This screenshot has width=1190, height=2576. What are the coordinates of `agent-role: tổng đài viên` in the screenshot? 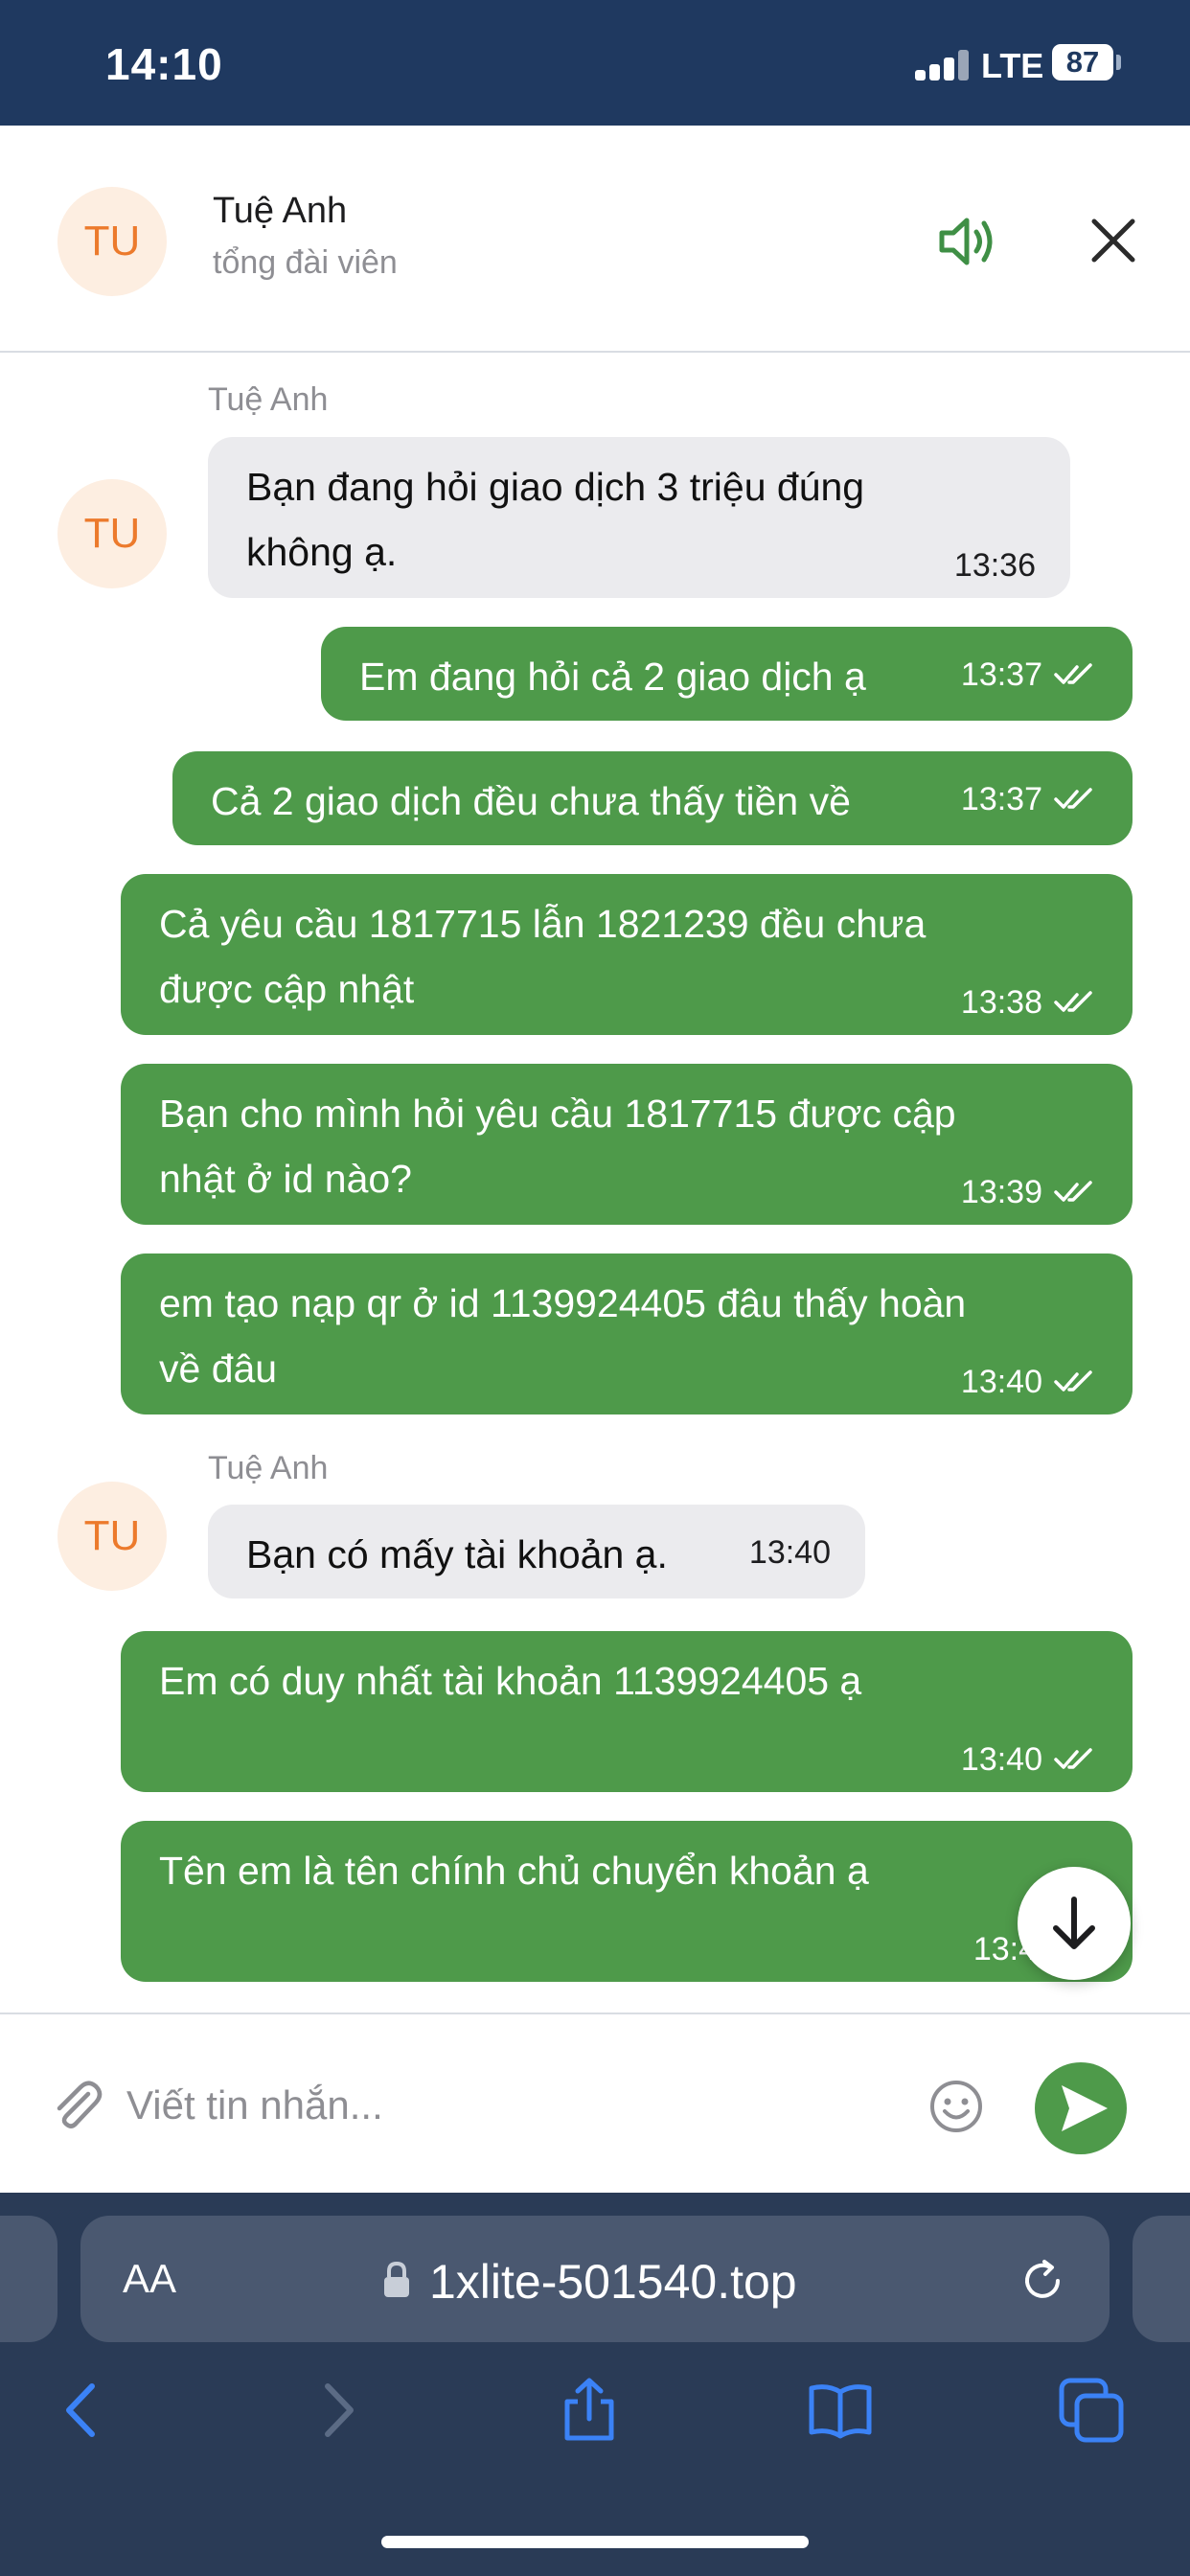 It's located at (305, 262).